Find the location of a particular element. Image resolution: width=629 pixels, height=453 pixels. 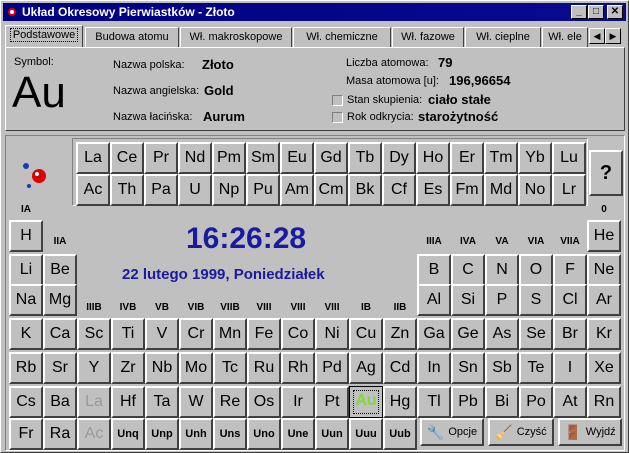

element-h: H is located at coordinates (26, 236).